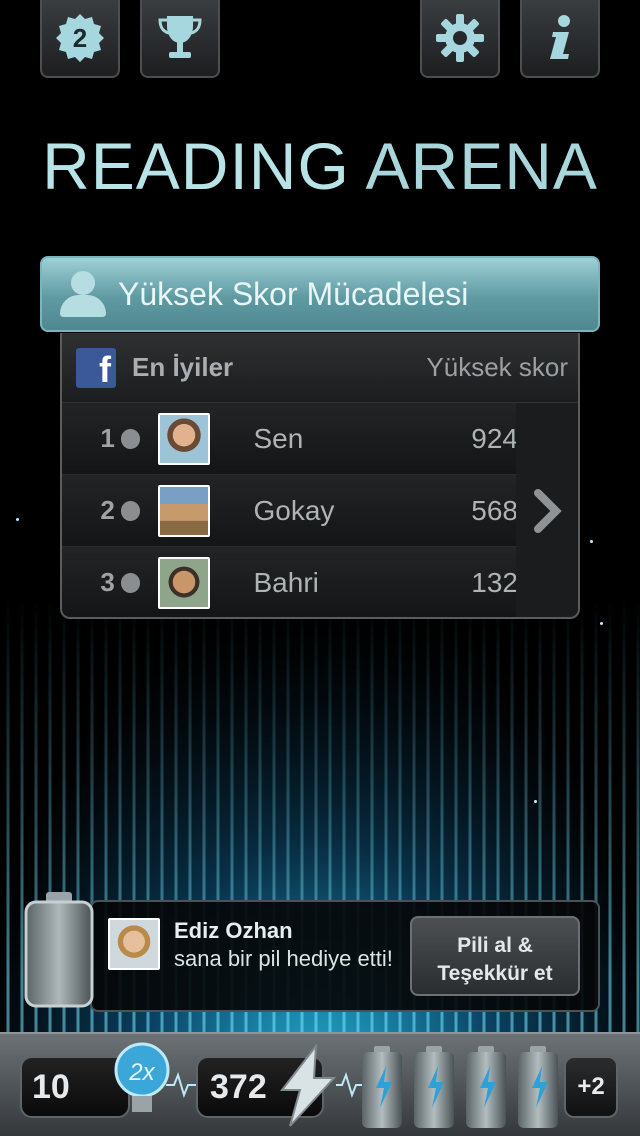 The image size is (640, 1136). I want to click on badge-icon: 2, so click(80, 38).